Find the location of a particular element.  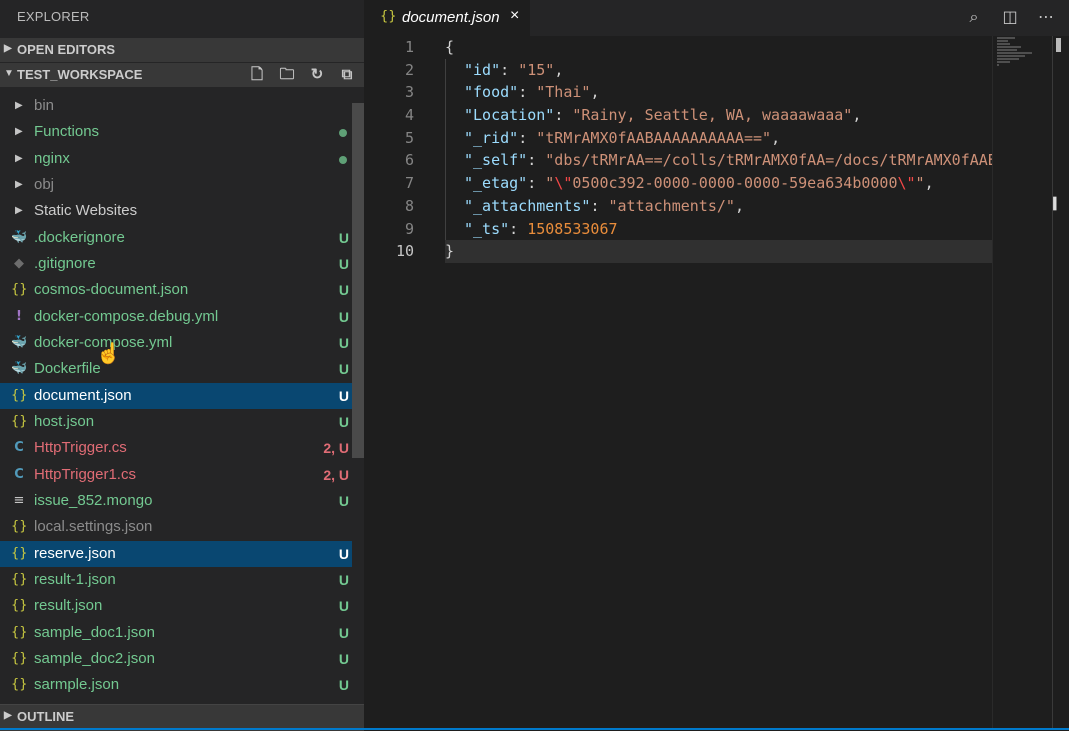

folder-item: ▶ Functions is located at coordinates (176, 132).